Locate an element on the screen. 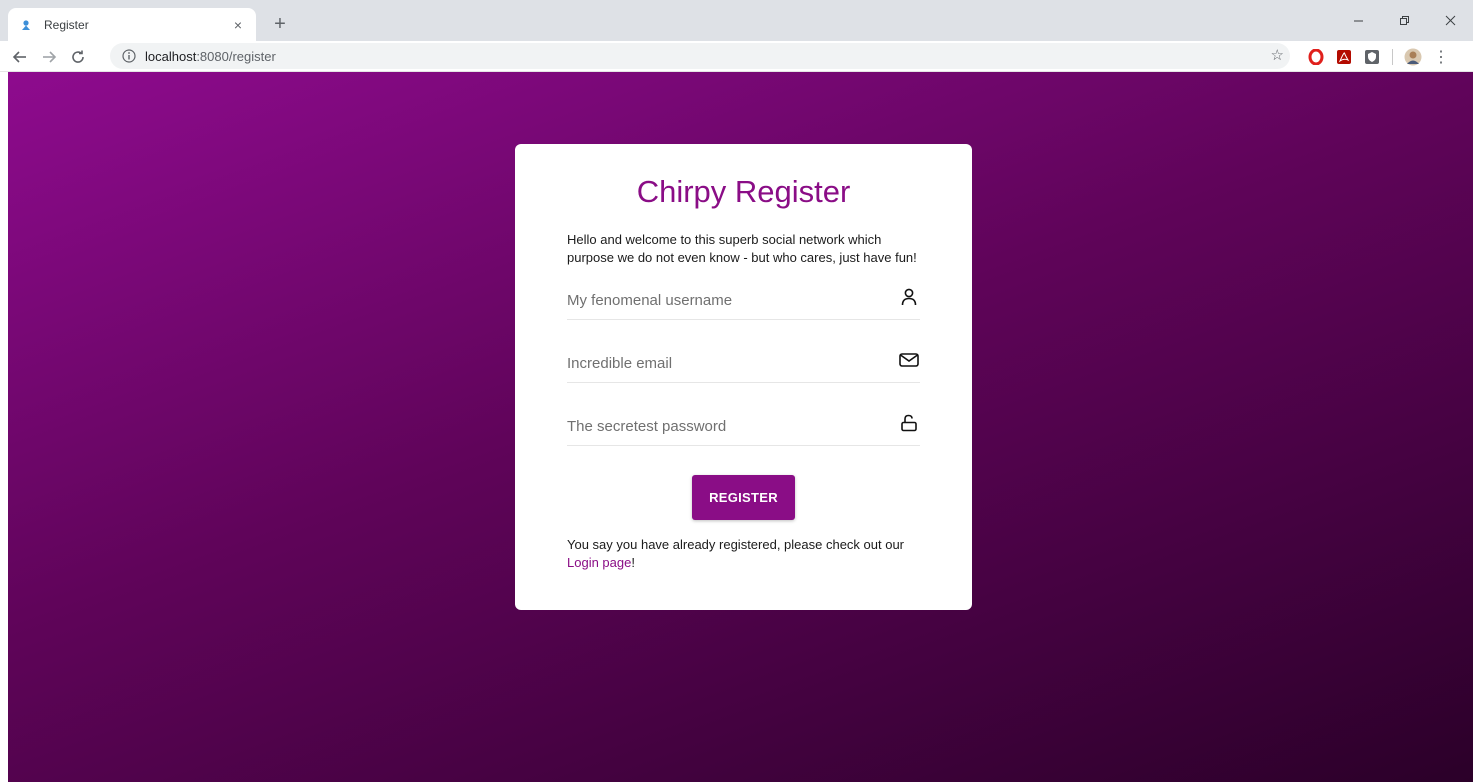 This screenshot has width=1473, height=782. pdf-extension-button is located at coordinates (1344, 57).